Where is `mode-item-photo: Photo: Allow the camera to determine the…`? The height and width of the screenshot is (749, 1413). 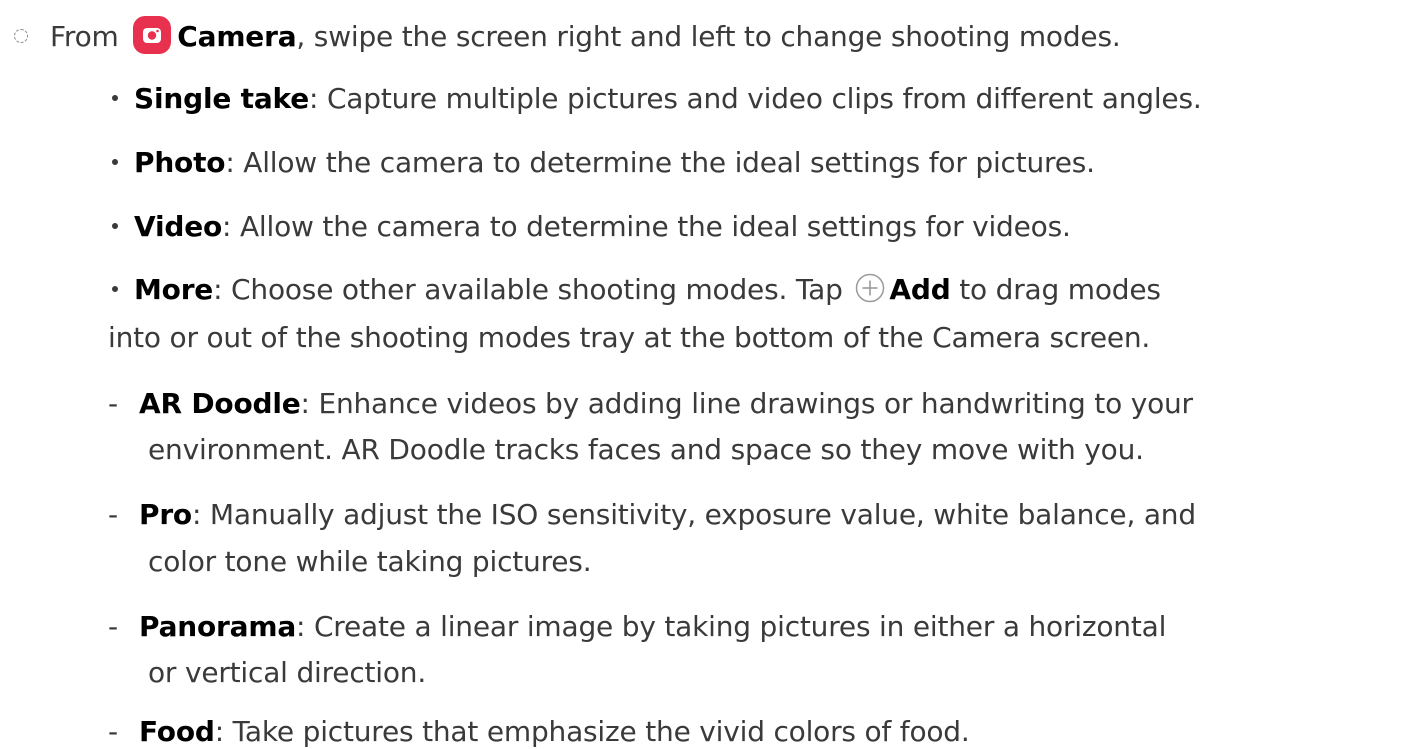
mode-item-photo: Photo: Allow the camera to determine the… is located at coordinates (603, 163).